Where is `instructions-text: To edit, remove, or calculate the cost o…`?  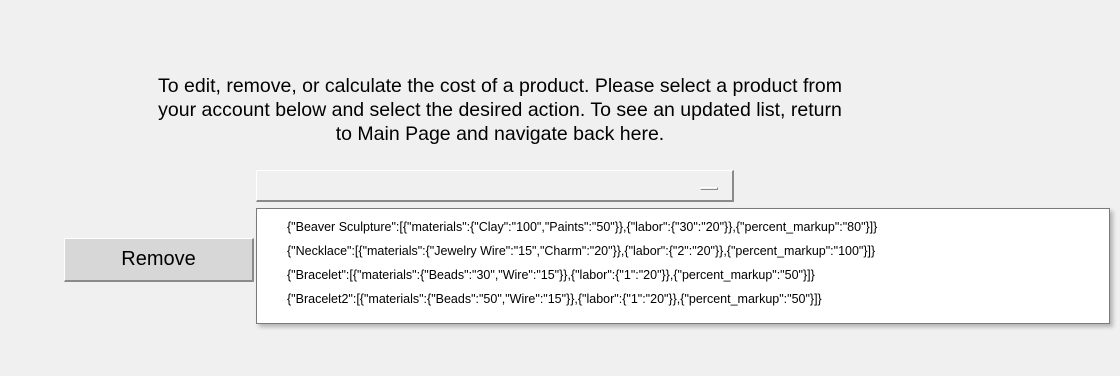
instructions-text: To edit, remove, or calculate the cost o… is located at coordinates (500, 110).